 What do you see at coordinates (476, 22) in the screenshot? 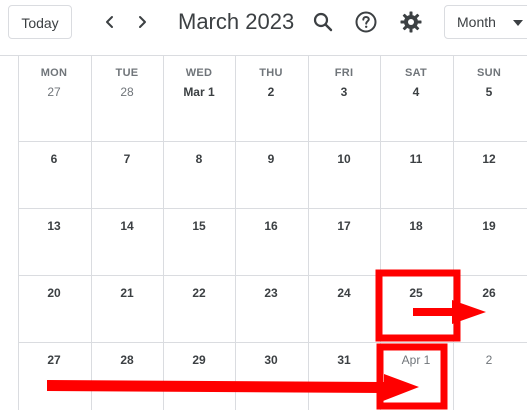
I see `view-selector-label: Month` at bounding box center [476, 22].